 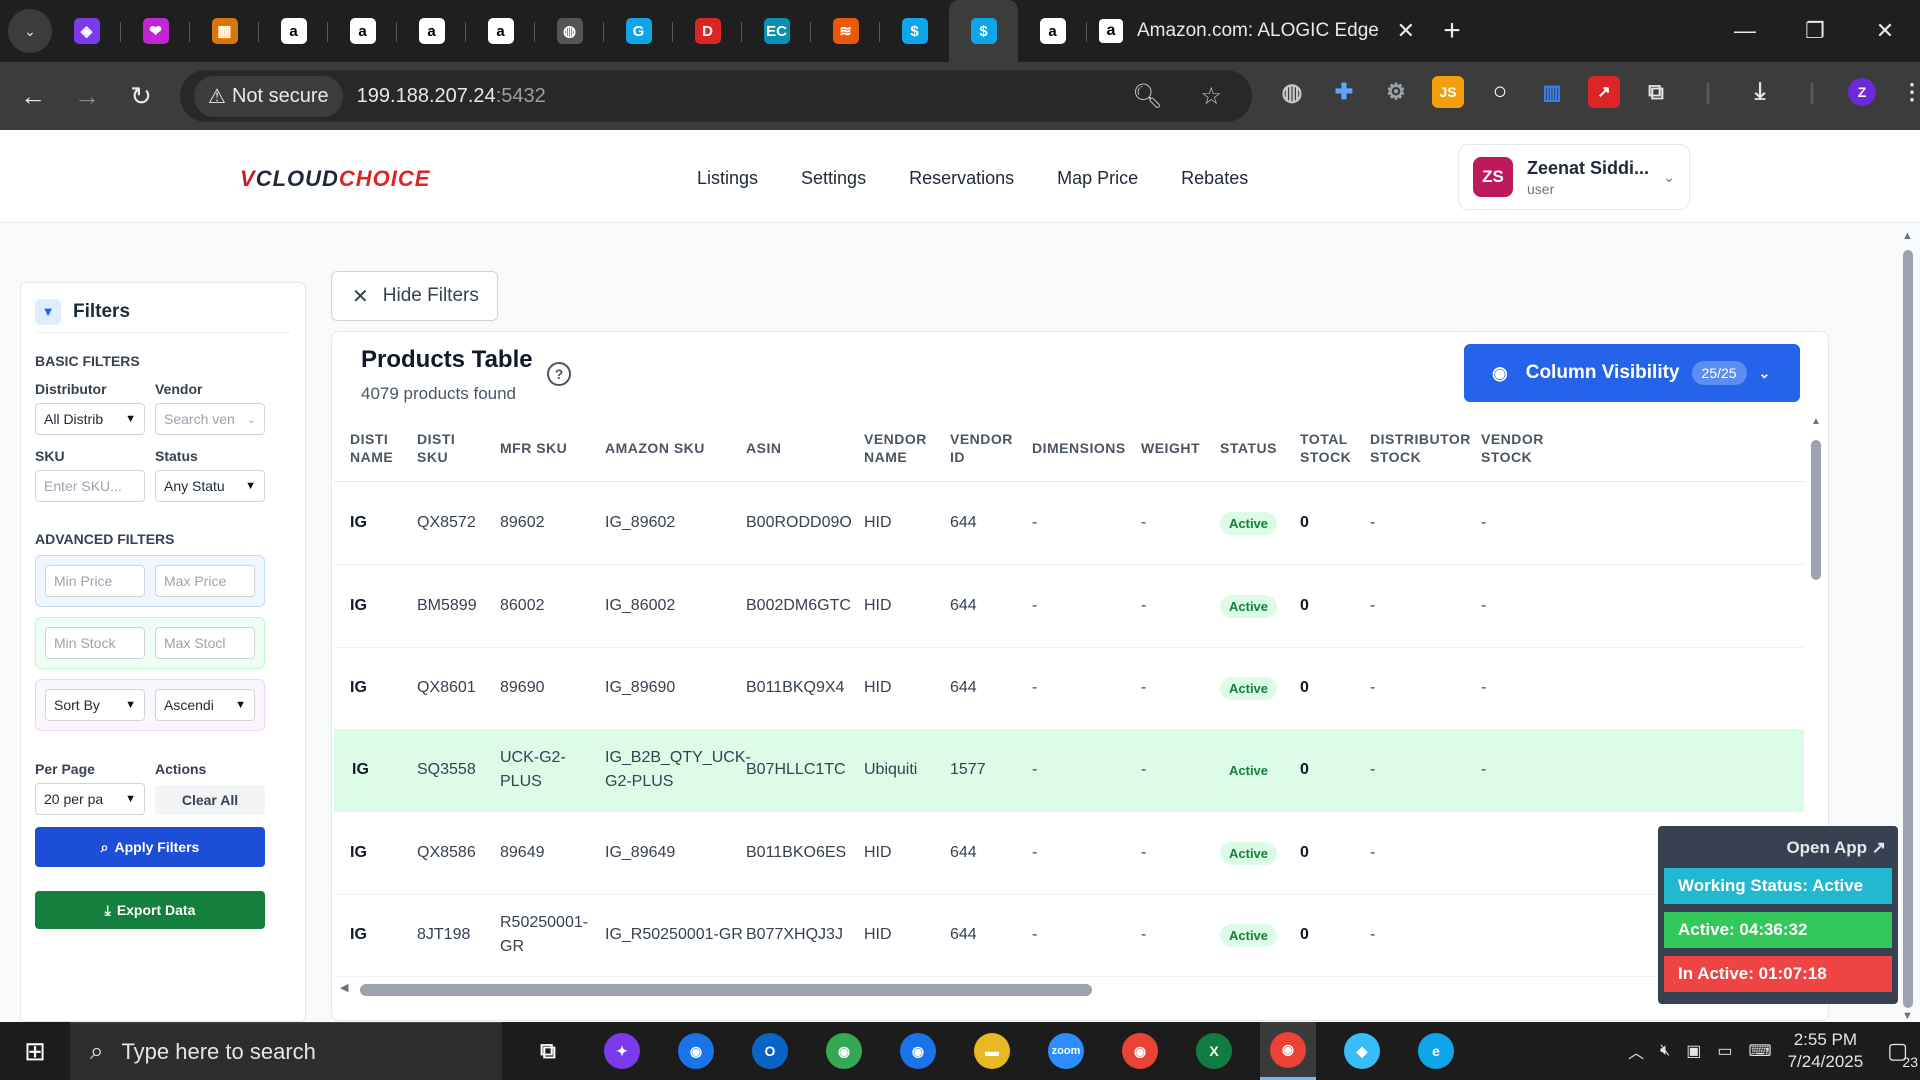 I want to click on nav-reservations: Reservations, so click(x=961, y=178).